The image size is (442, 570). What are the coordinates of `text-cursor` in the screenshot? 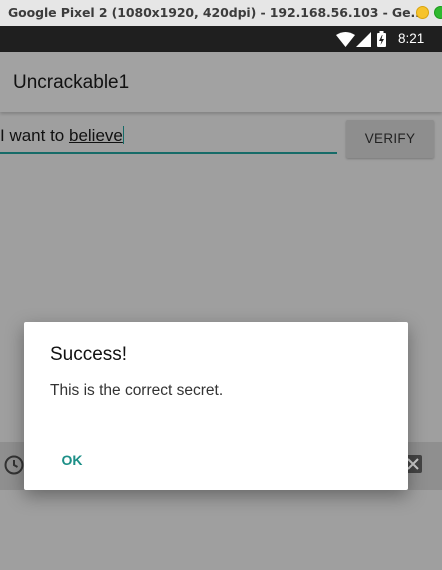 It's located at (123, 135).